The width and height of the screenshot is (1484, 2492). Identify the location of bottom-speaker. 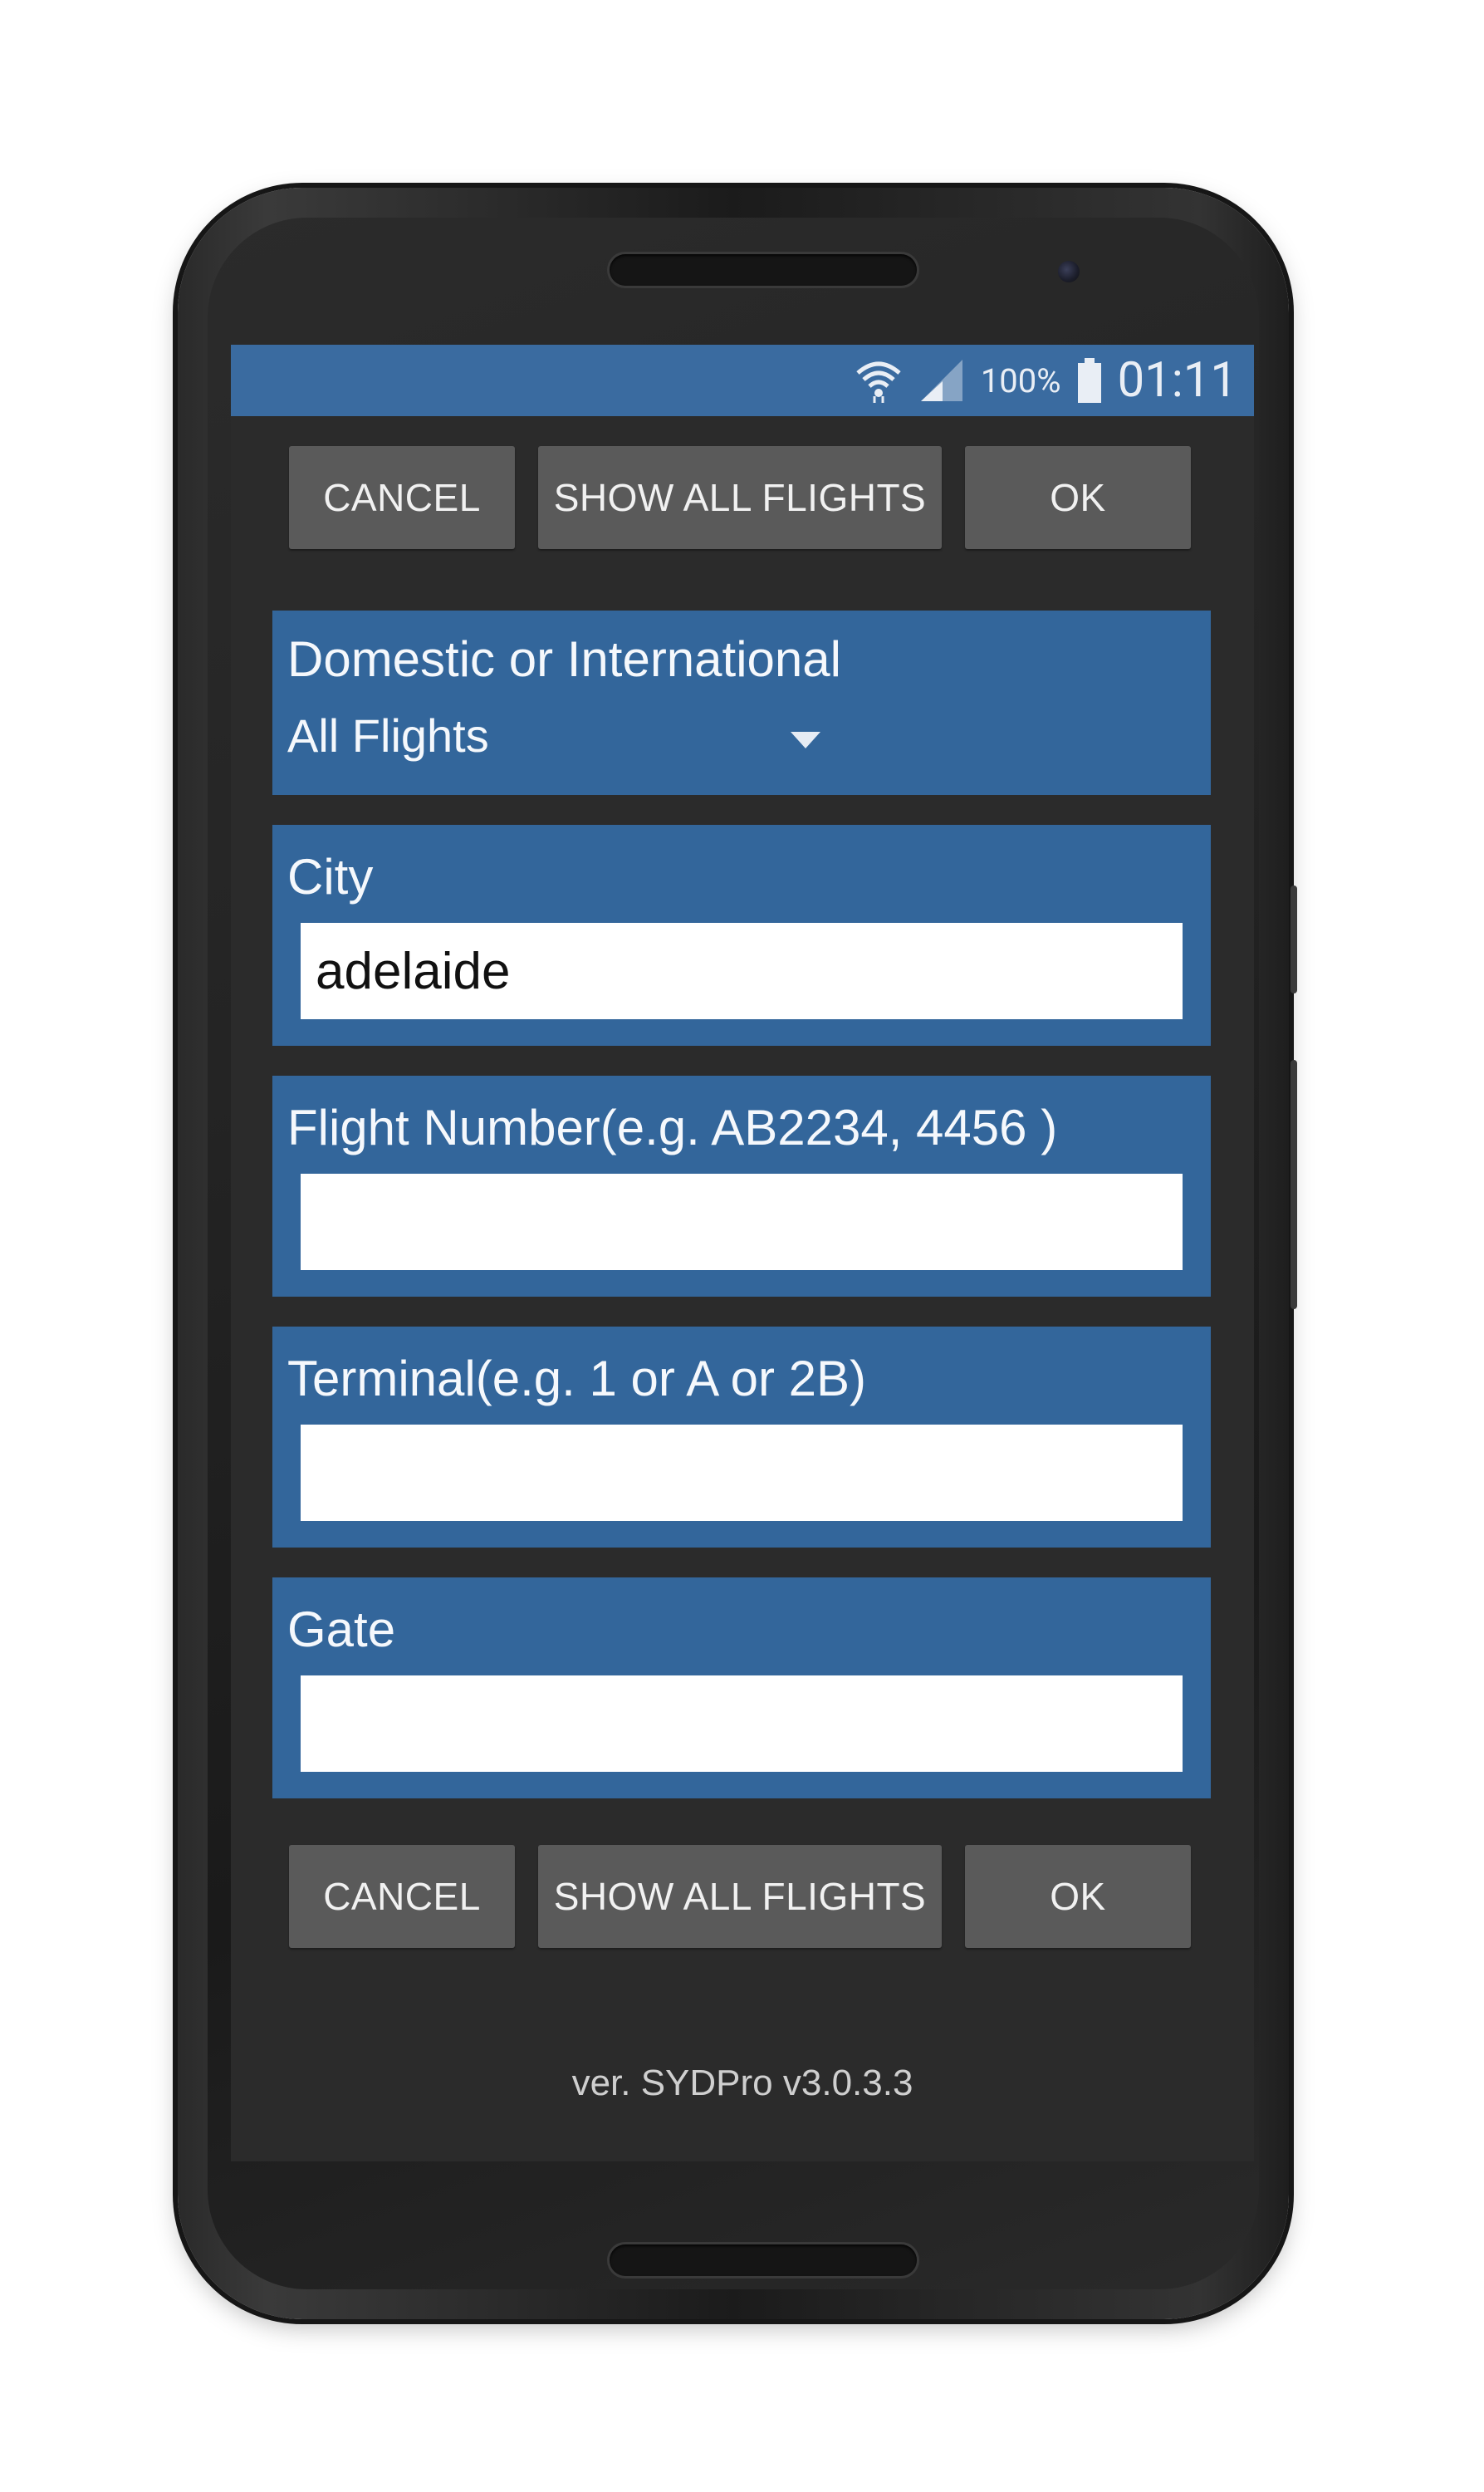
(763, 2260).